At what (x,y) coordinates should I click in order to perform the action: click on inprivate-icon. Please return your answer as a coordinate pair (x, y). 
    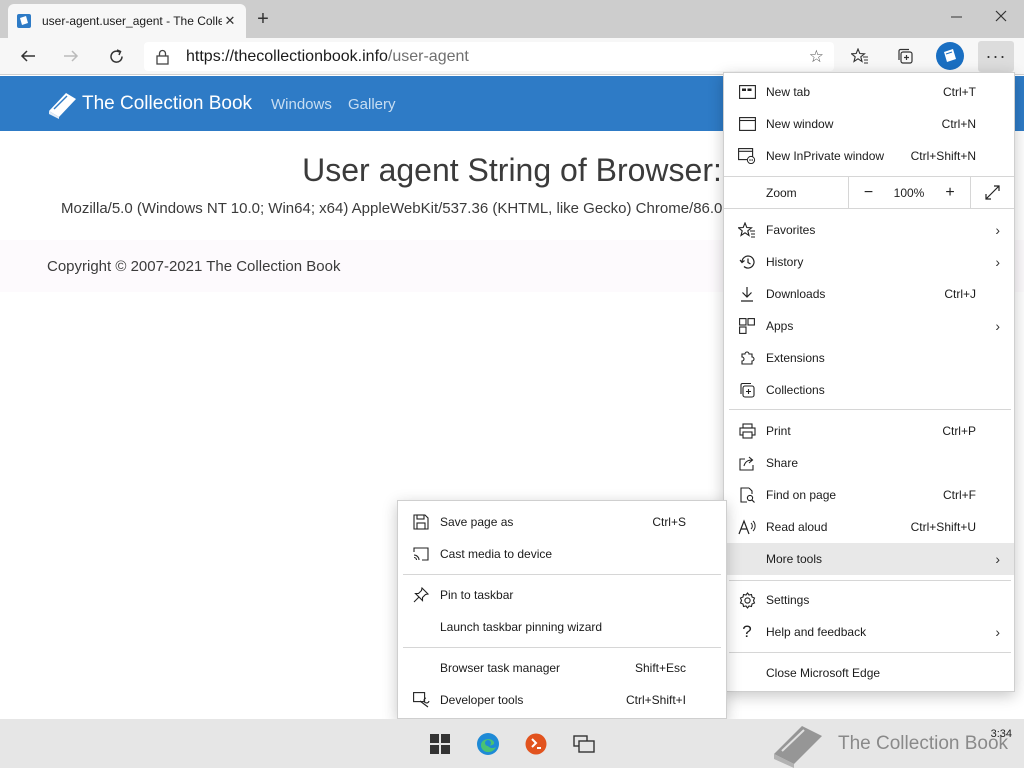
    Looking at the image, I should click on (747, 156).